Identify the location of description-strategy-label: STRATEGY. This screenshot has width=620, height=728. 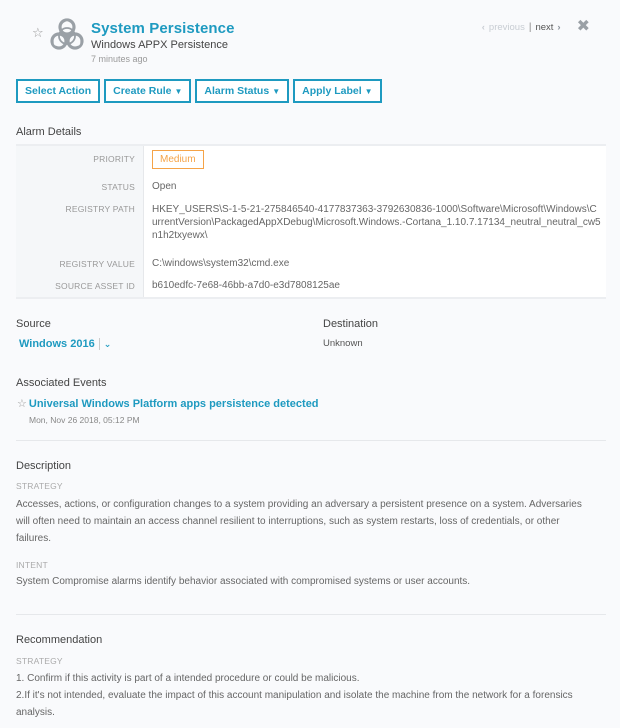
(39, 486).